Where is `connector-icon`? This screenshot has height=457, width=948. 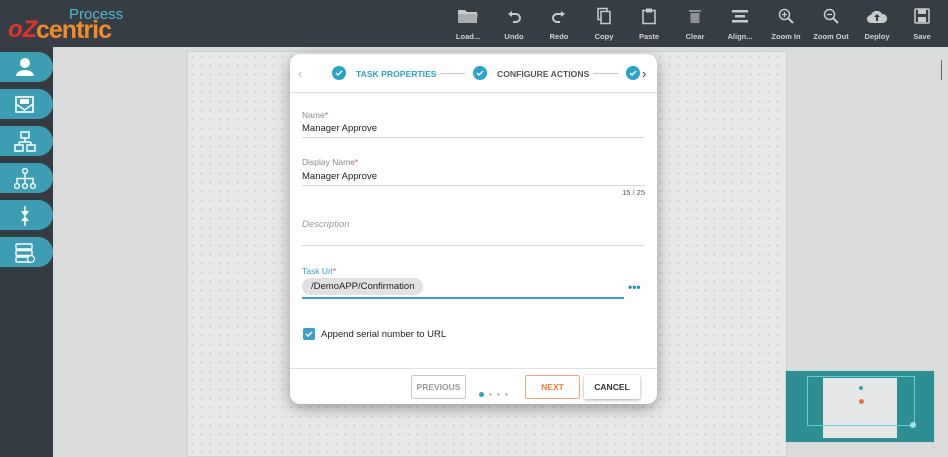 connector-icon is located at coordinates (25, 216).